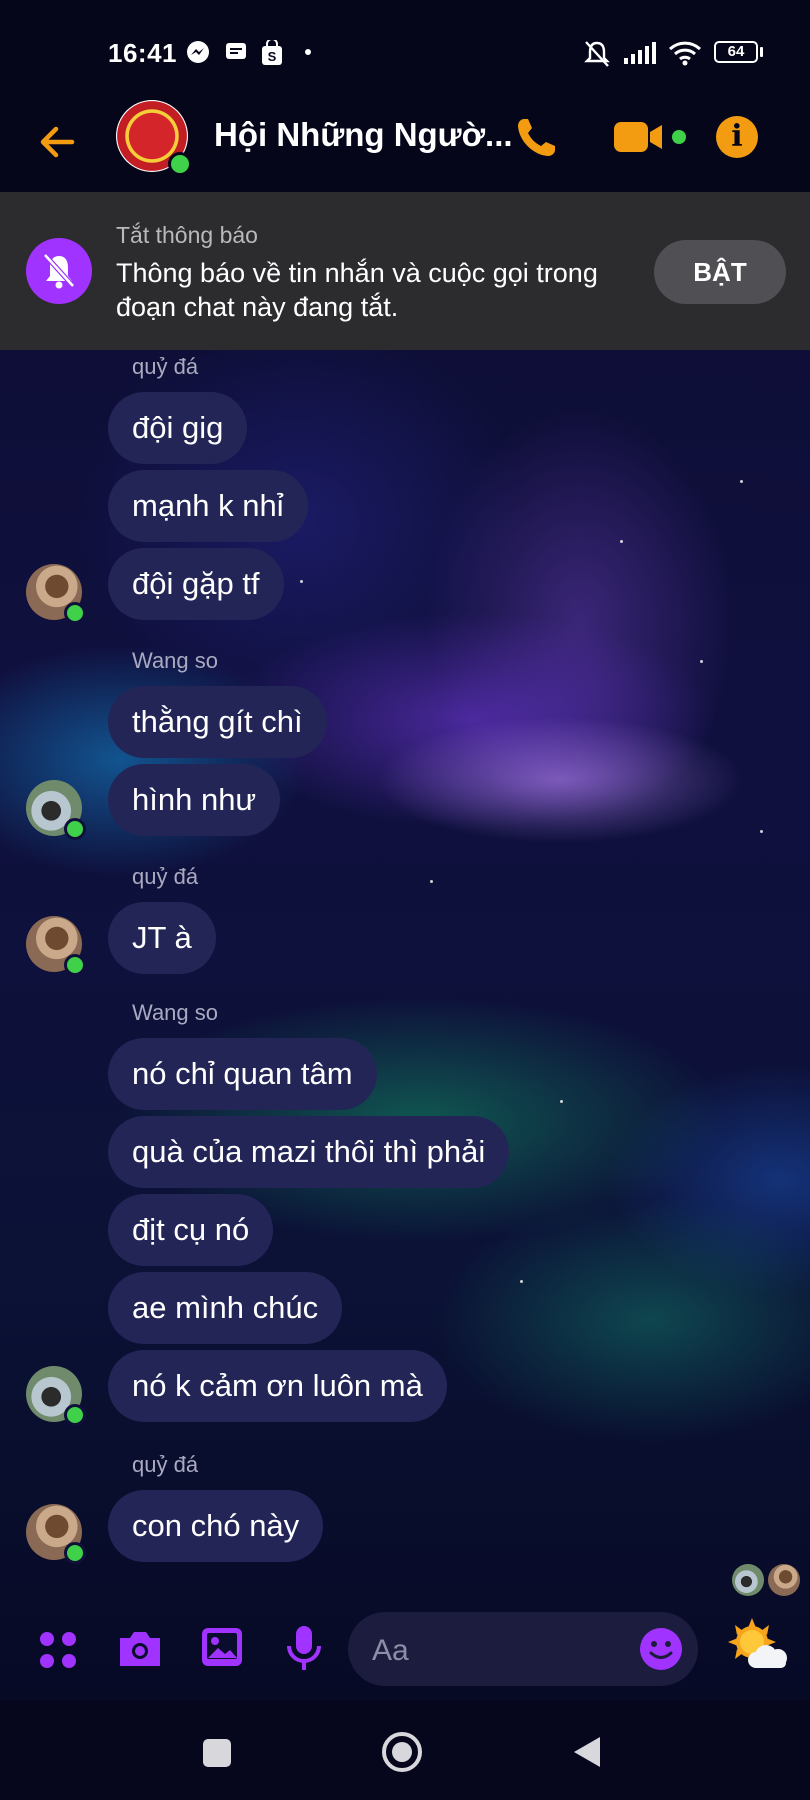 The image size is (810, 1800). Describe the element at coordinates (308, 52) in the screenshot. I see `dot-icon` at that location.